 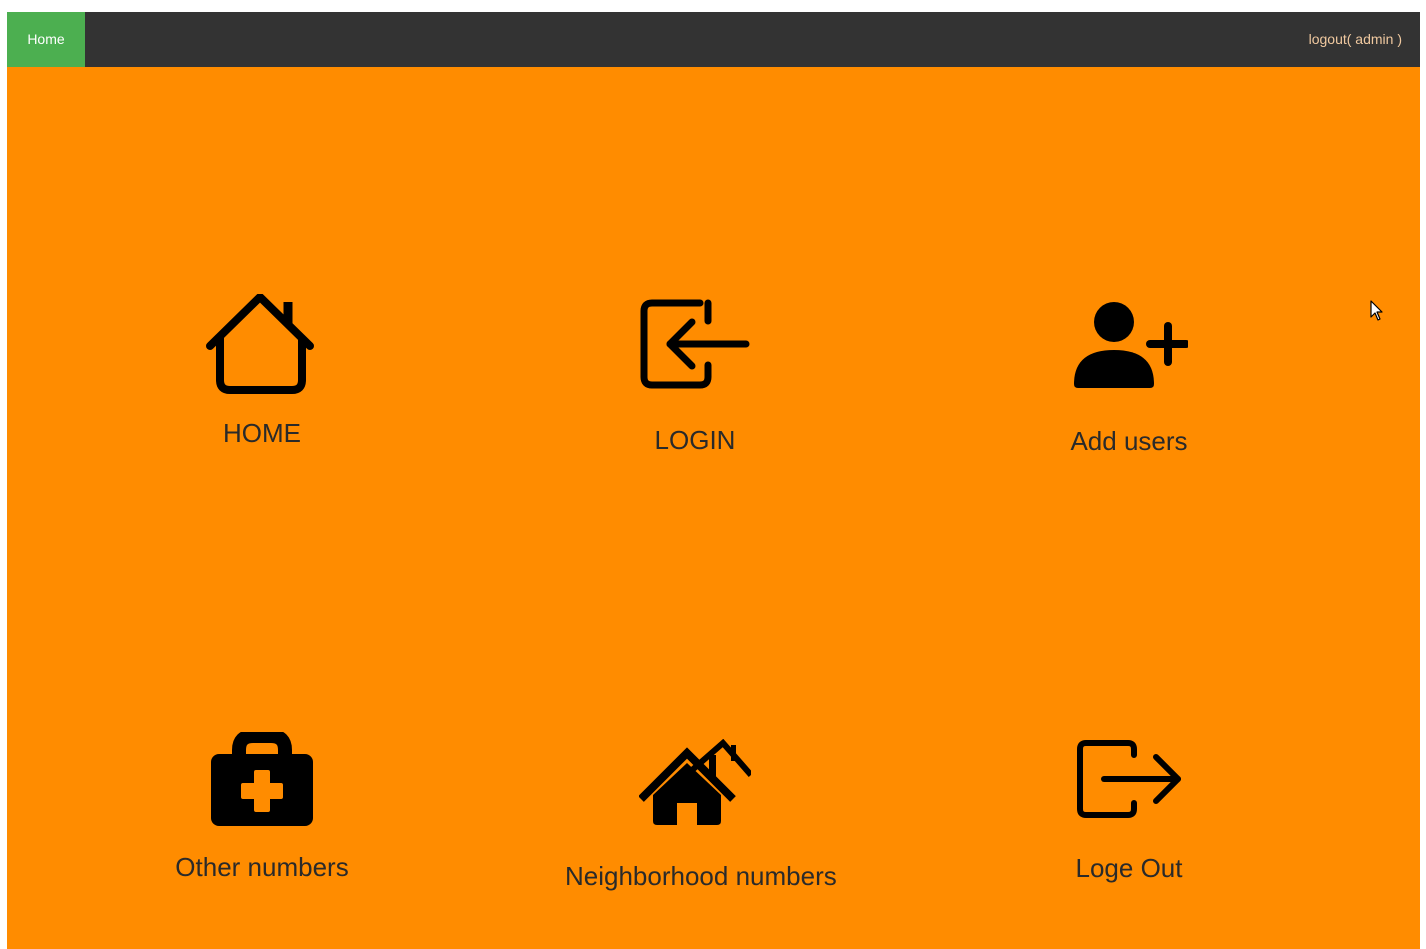 What do you see at coordinates (695, 782) in the screenshot?
I see `houses-icon` at bounding box center [695, 782].